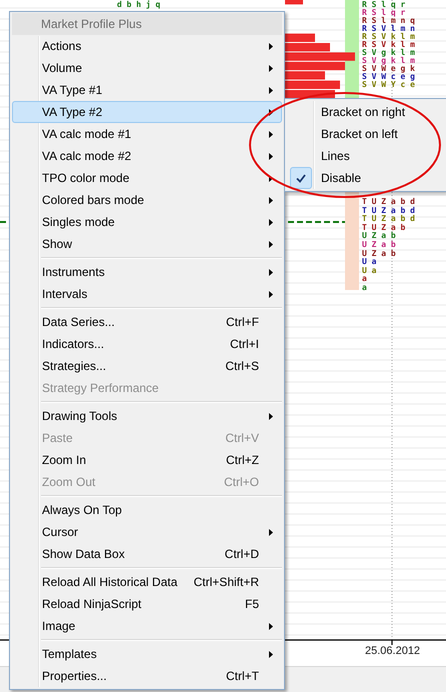 This screenshot has height=692, width=446. Describe the element at coordinates (147, 178) in the screenshot. I see `menu-item: TPO color mode` at that location.